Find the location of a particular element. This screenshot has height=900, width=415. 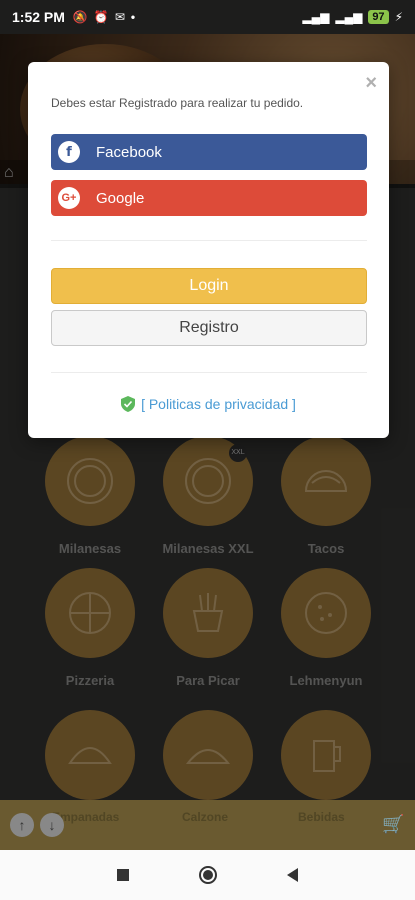

register-button: Registro is located at coordinates (209, 328).